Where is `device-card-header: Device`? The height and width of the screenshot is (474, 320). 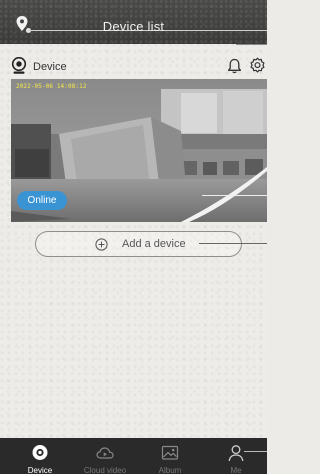
device-card-header: Device is located at coordinates (137, 61).